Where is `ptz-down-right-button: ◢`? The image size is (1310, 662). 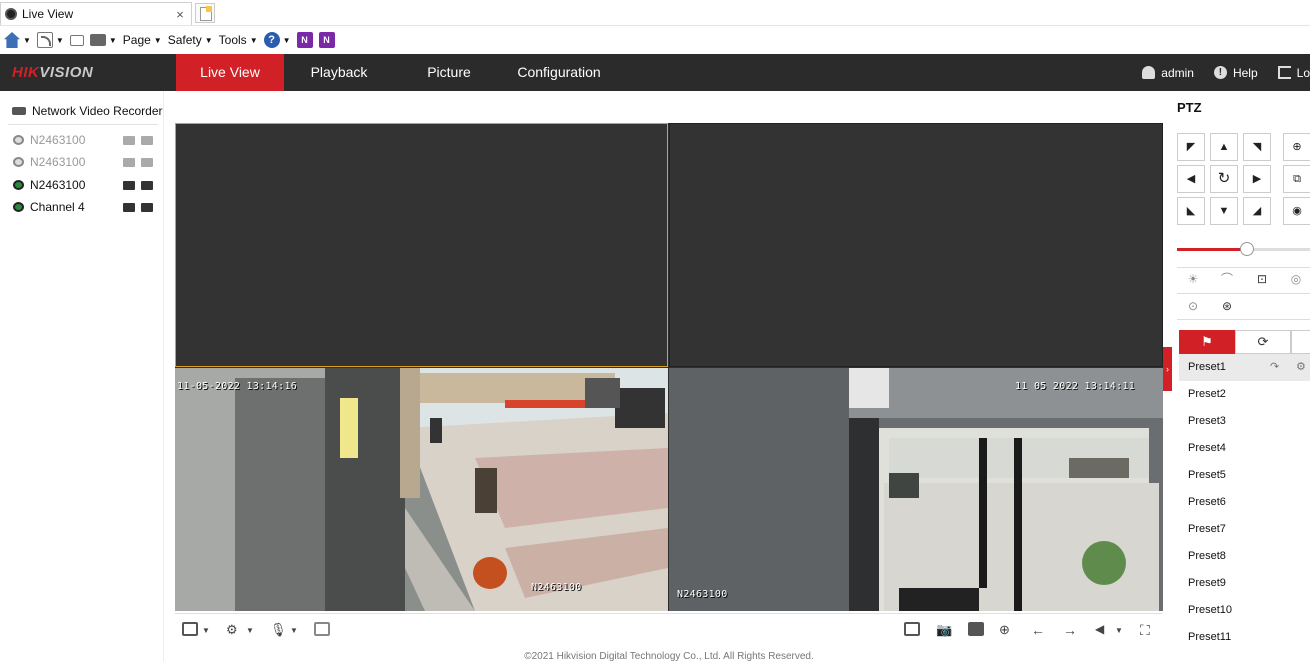 ptz-down-right-button: ◢ is located at coordinates (1257, 211).